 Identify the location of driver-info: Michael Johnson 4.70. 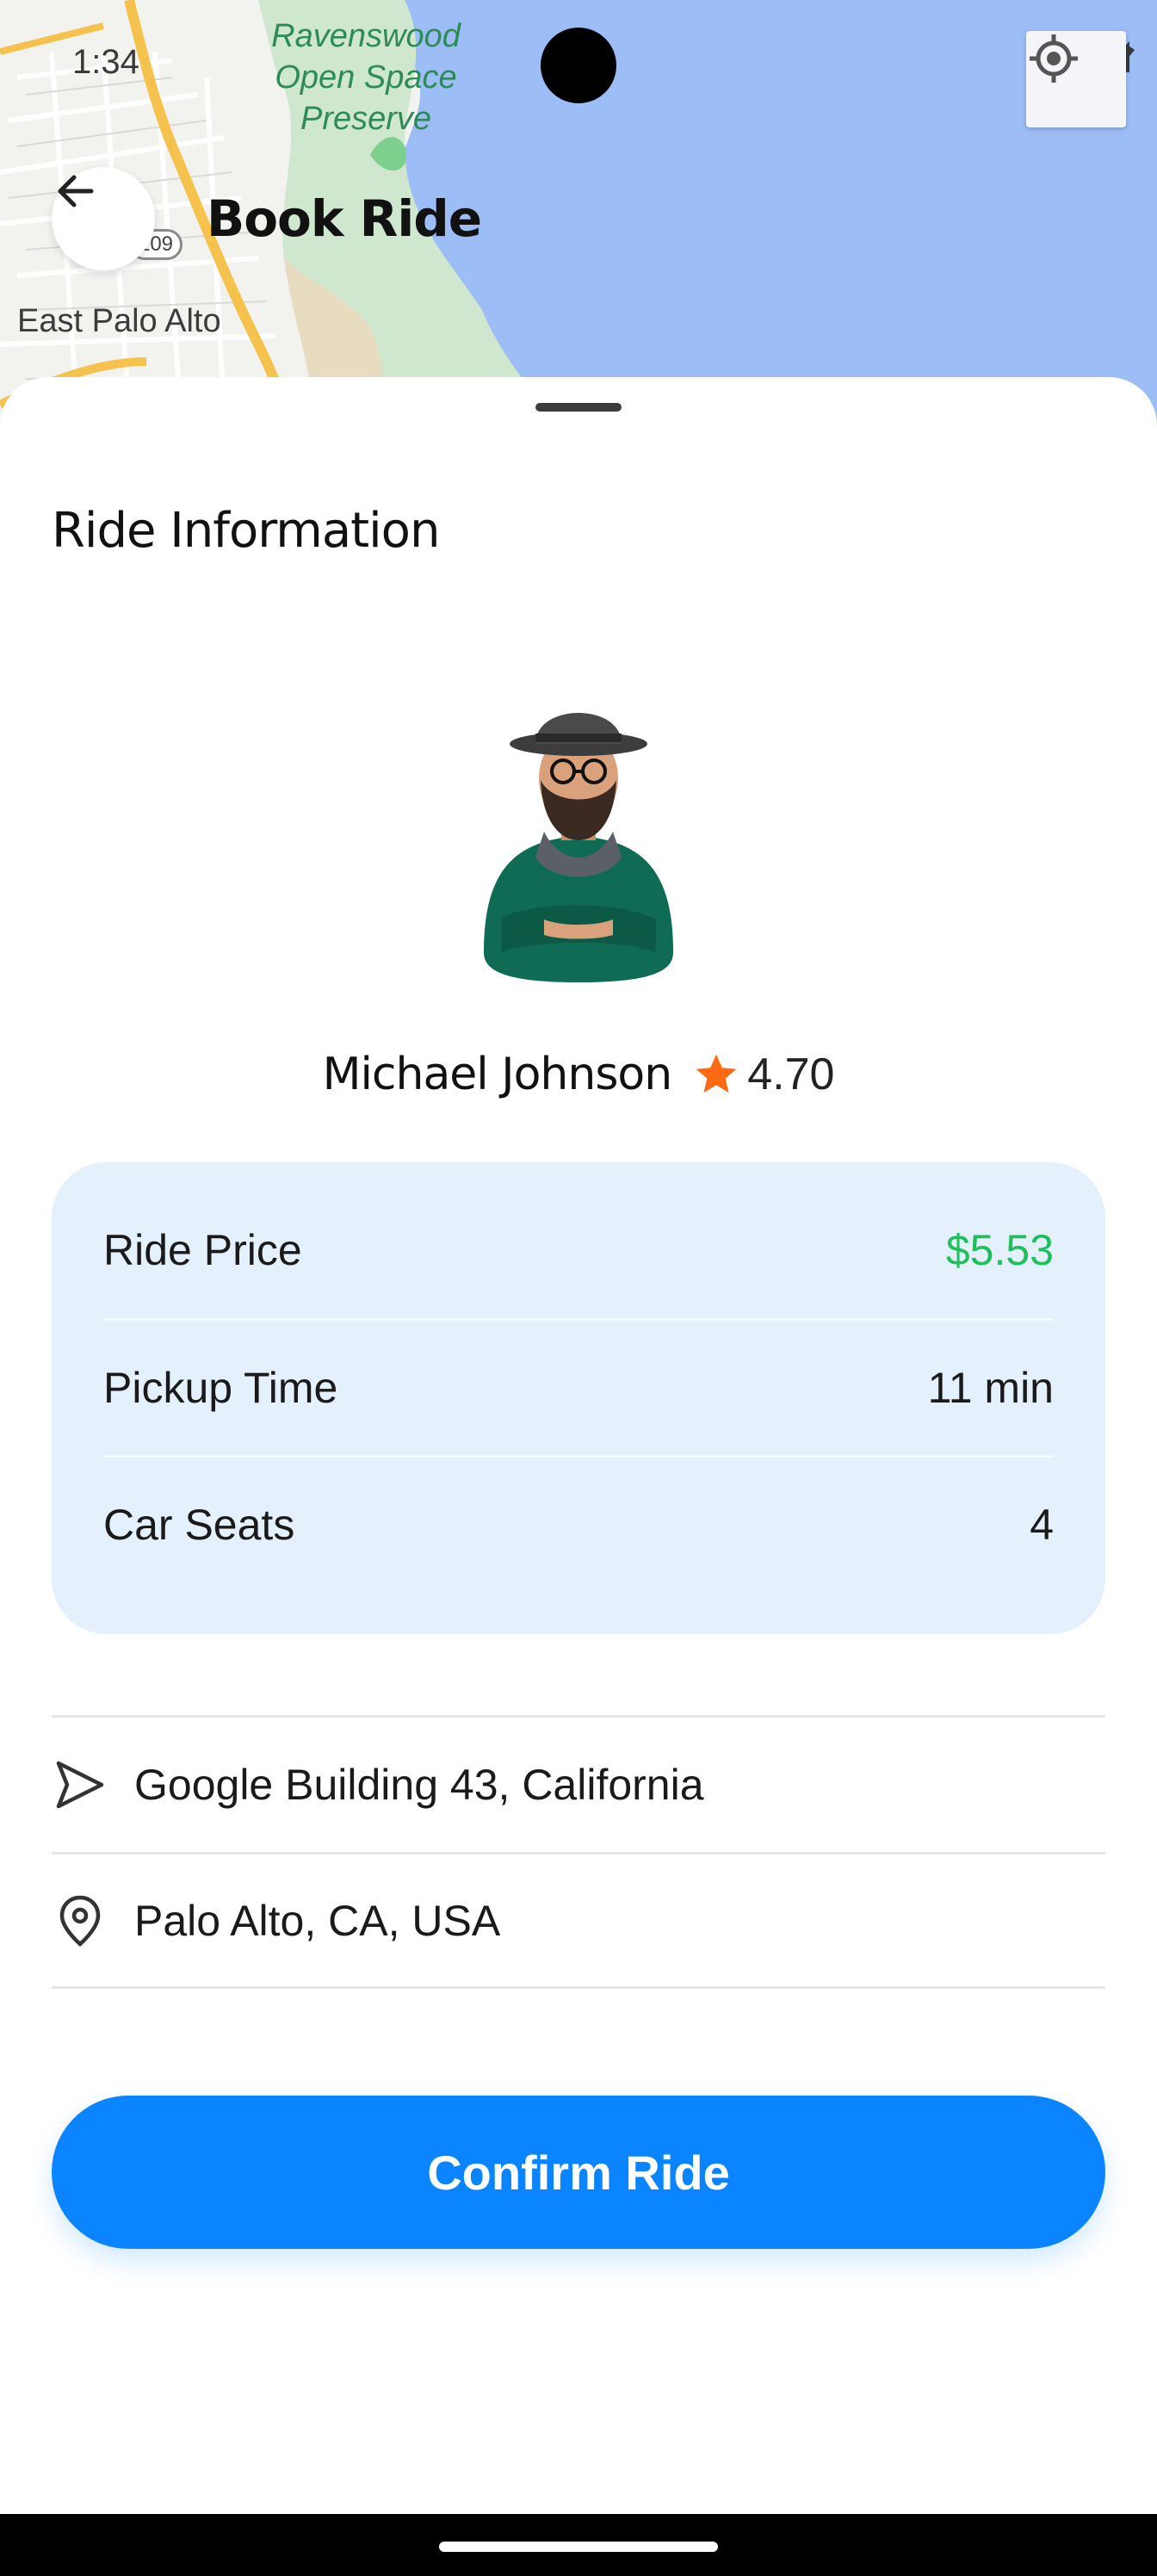
(579, 1075).